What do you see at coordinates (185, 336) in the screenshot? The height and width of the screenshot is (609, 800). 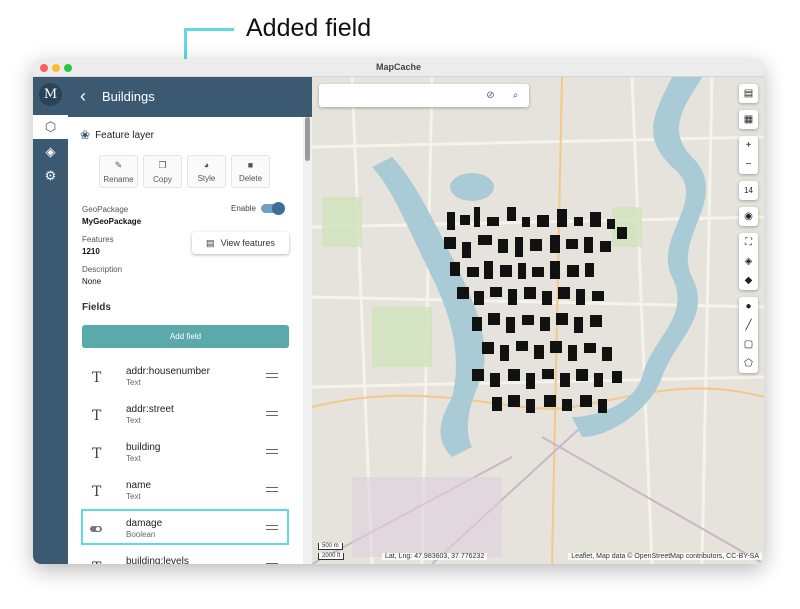 I see `add-field-button: Add field` at bounding box center [185, 336].